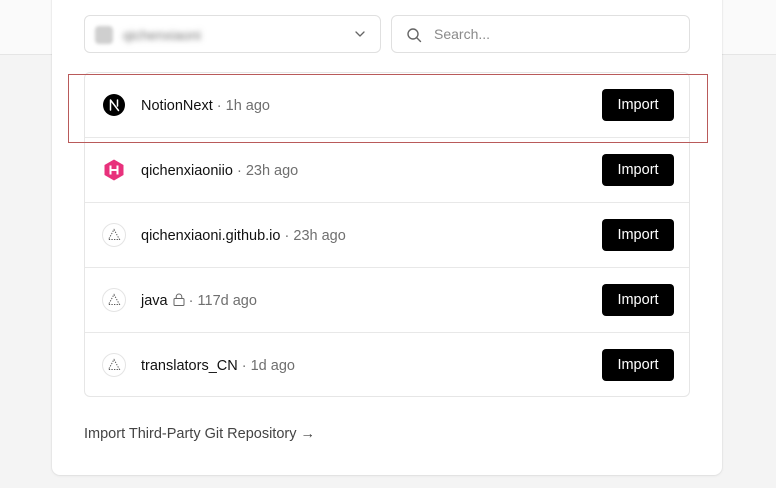 The height and width of the screenshot is (488, 776). What do you see at coordinates (387, 170) in the screenshot?
I see `repository-row: qichenxiaoniio · 23h ago Import` at bounding box center [387, 170].